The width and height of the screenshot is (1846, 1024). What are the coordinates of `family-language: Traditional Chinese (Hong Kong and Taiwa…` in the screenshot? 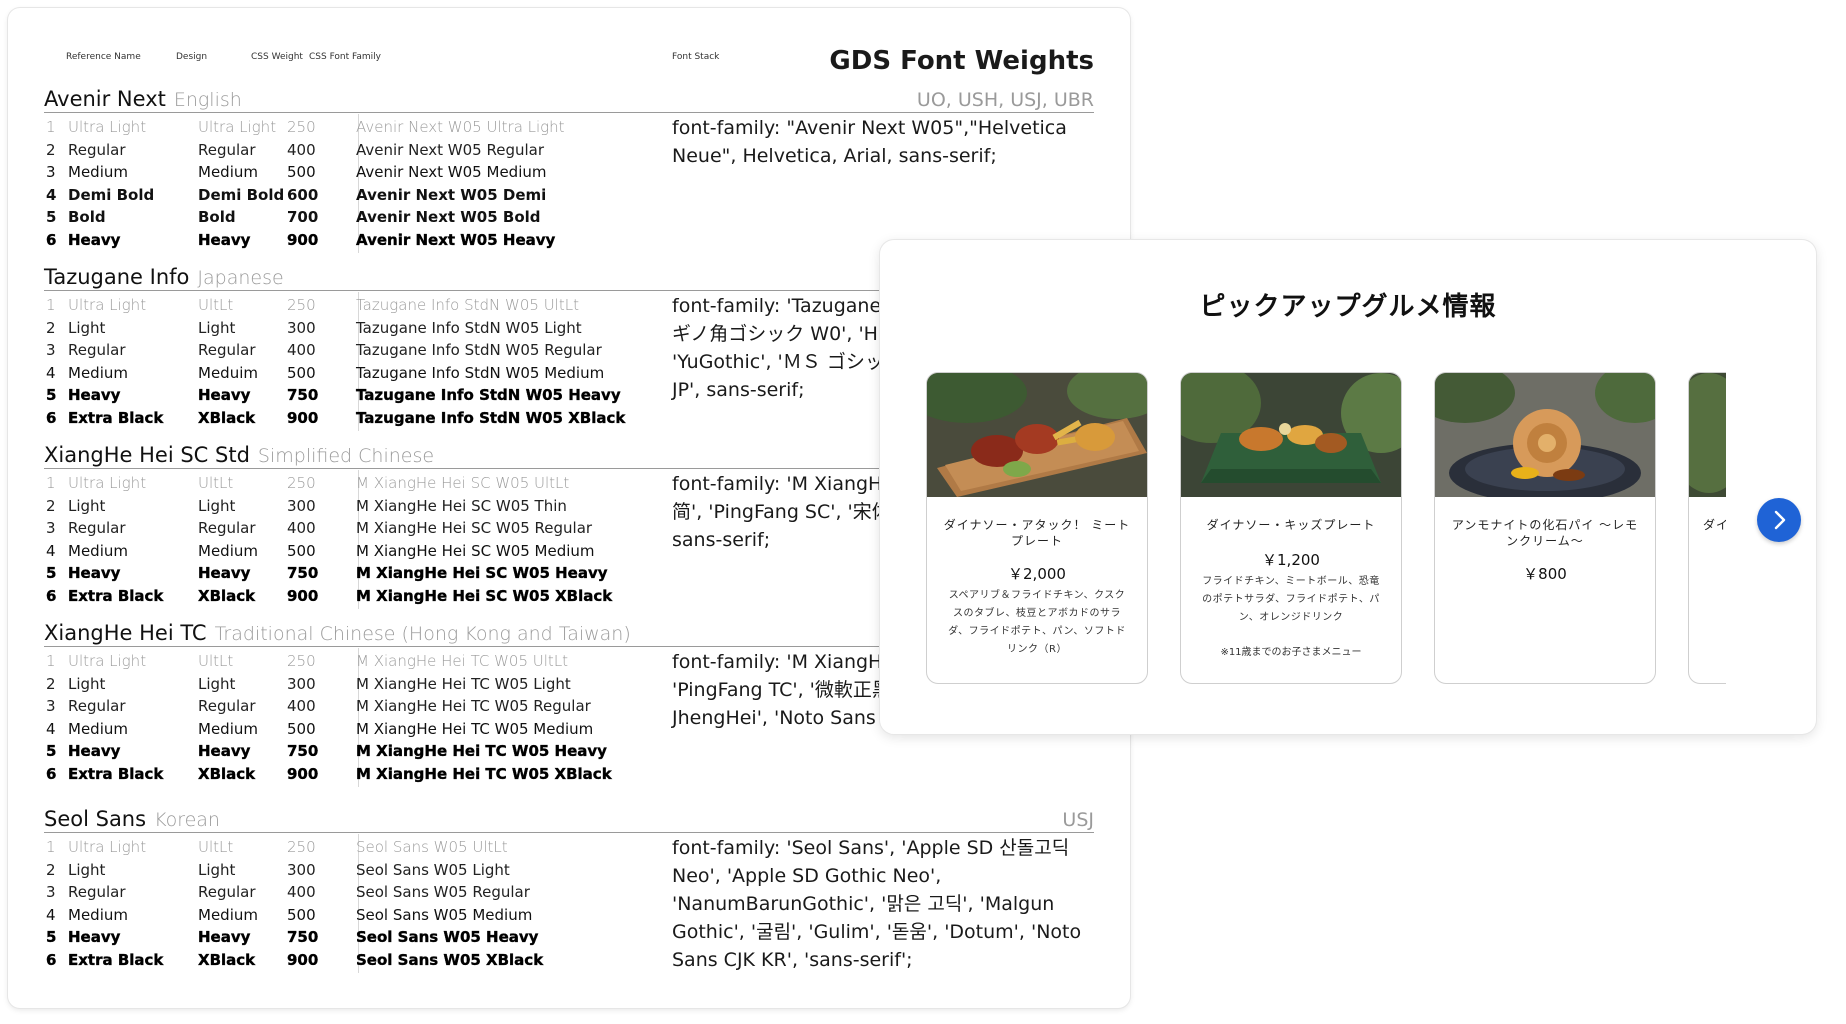 It's located at (422, 634).